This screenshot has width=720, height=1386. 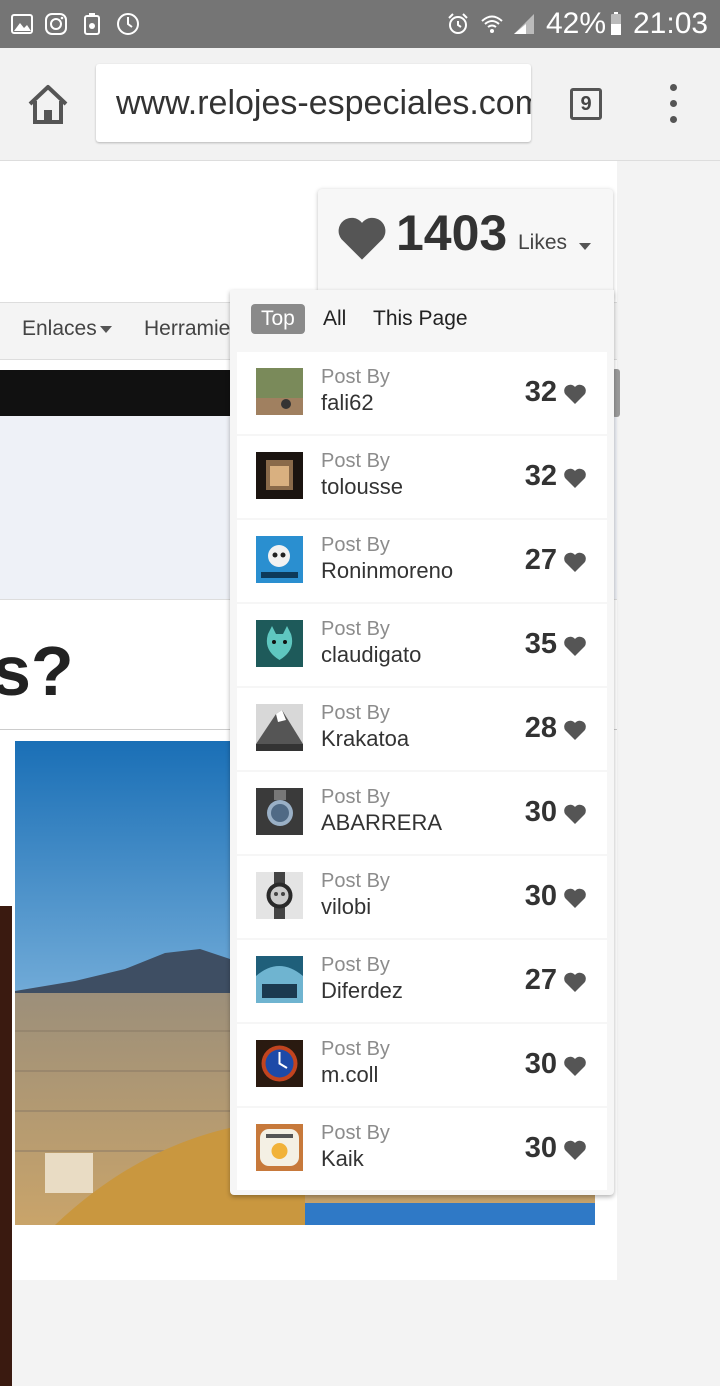 I want to click on overflow-menu-icon, so click(x=674, y=104).